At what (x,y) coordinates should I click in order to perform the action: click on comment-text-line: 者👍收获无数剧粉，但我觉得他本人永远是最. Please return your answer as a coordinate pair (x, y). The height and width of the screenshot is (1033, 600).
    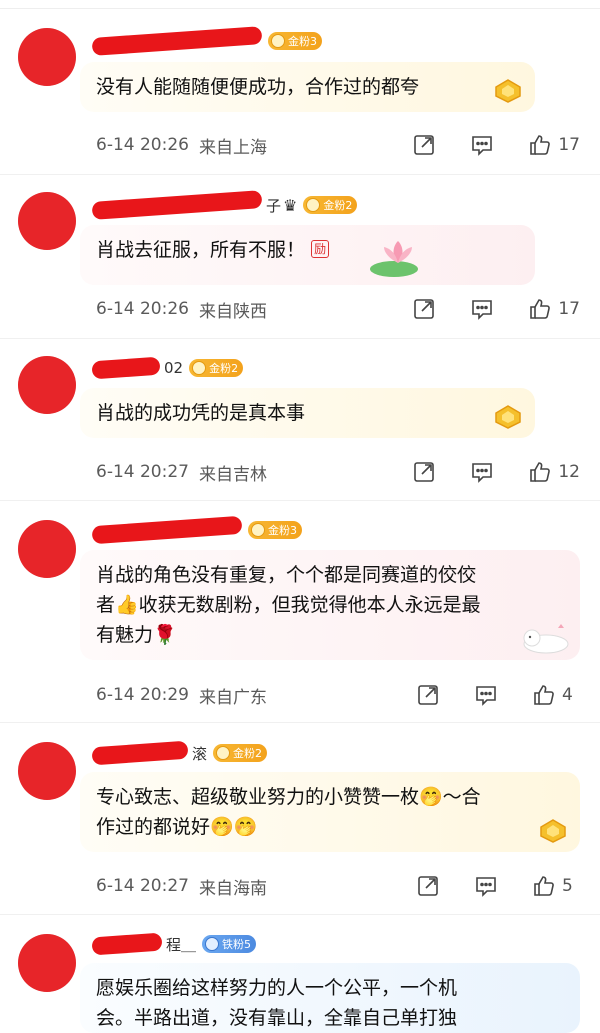
    Looking at the image, I should click on (288, 605).